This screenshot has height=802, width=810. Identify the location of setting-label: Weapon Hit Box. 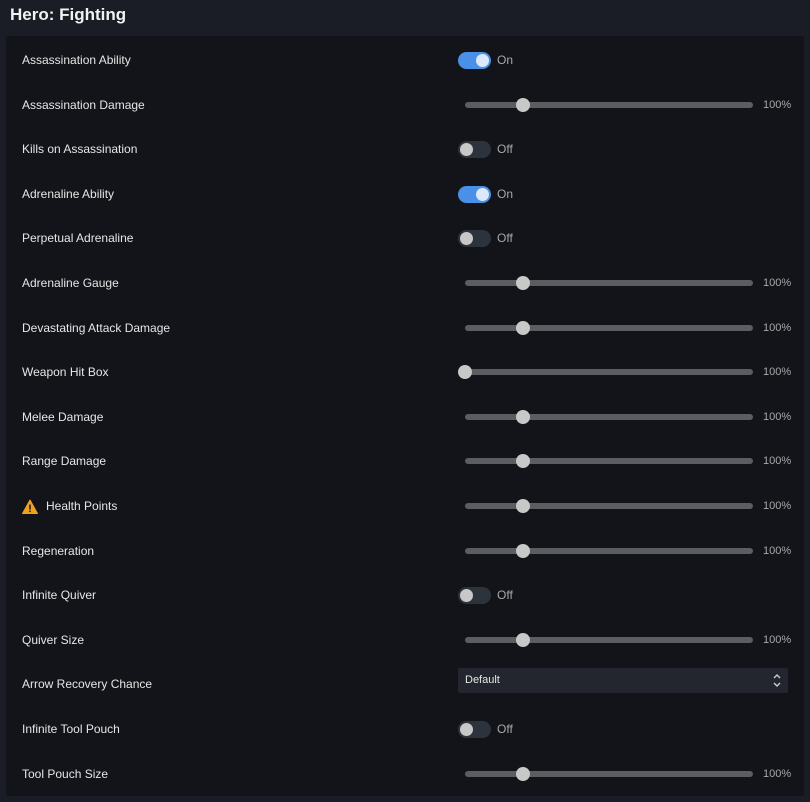
(65, 372).